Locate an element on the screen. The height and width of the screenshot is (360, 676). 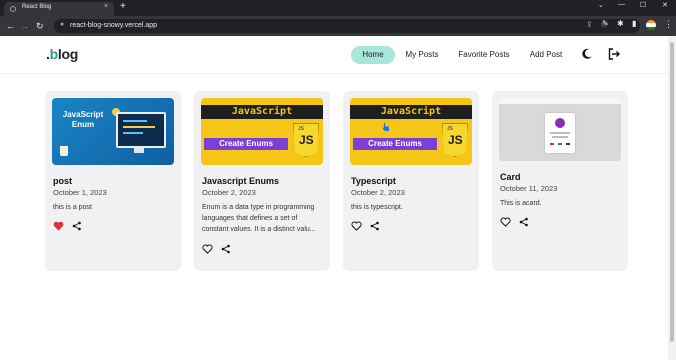
scrollbar-thumb is located at coordinates (672, 192).